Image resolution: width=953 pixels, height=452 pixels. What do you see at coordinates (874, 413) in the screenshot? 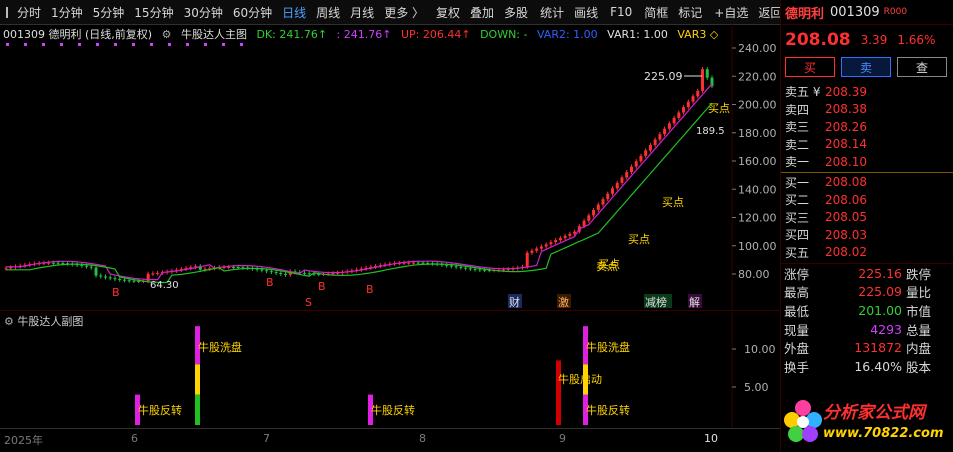
I see `logo-text: 分析家公式网` at bounding box center [874, 413].